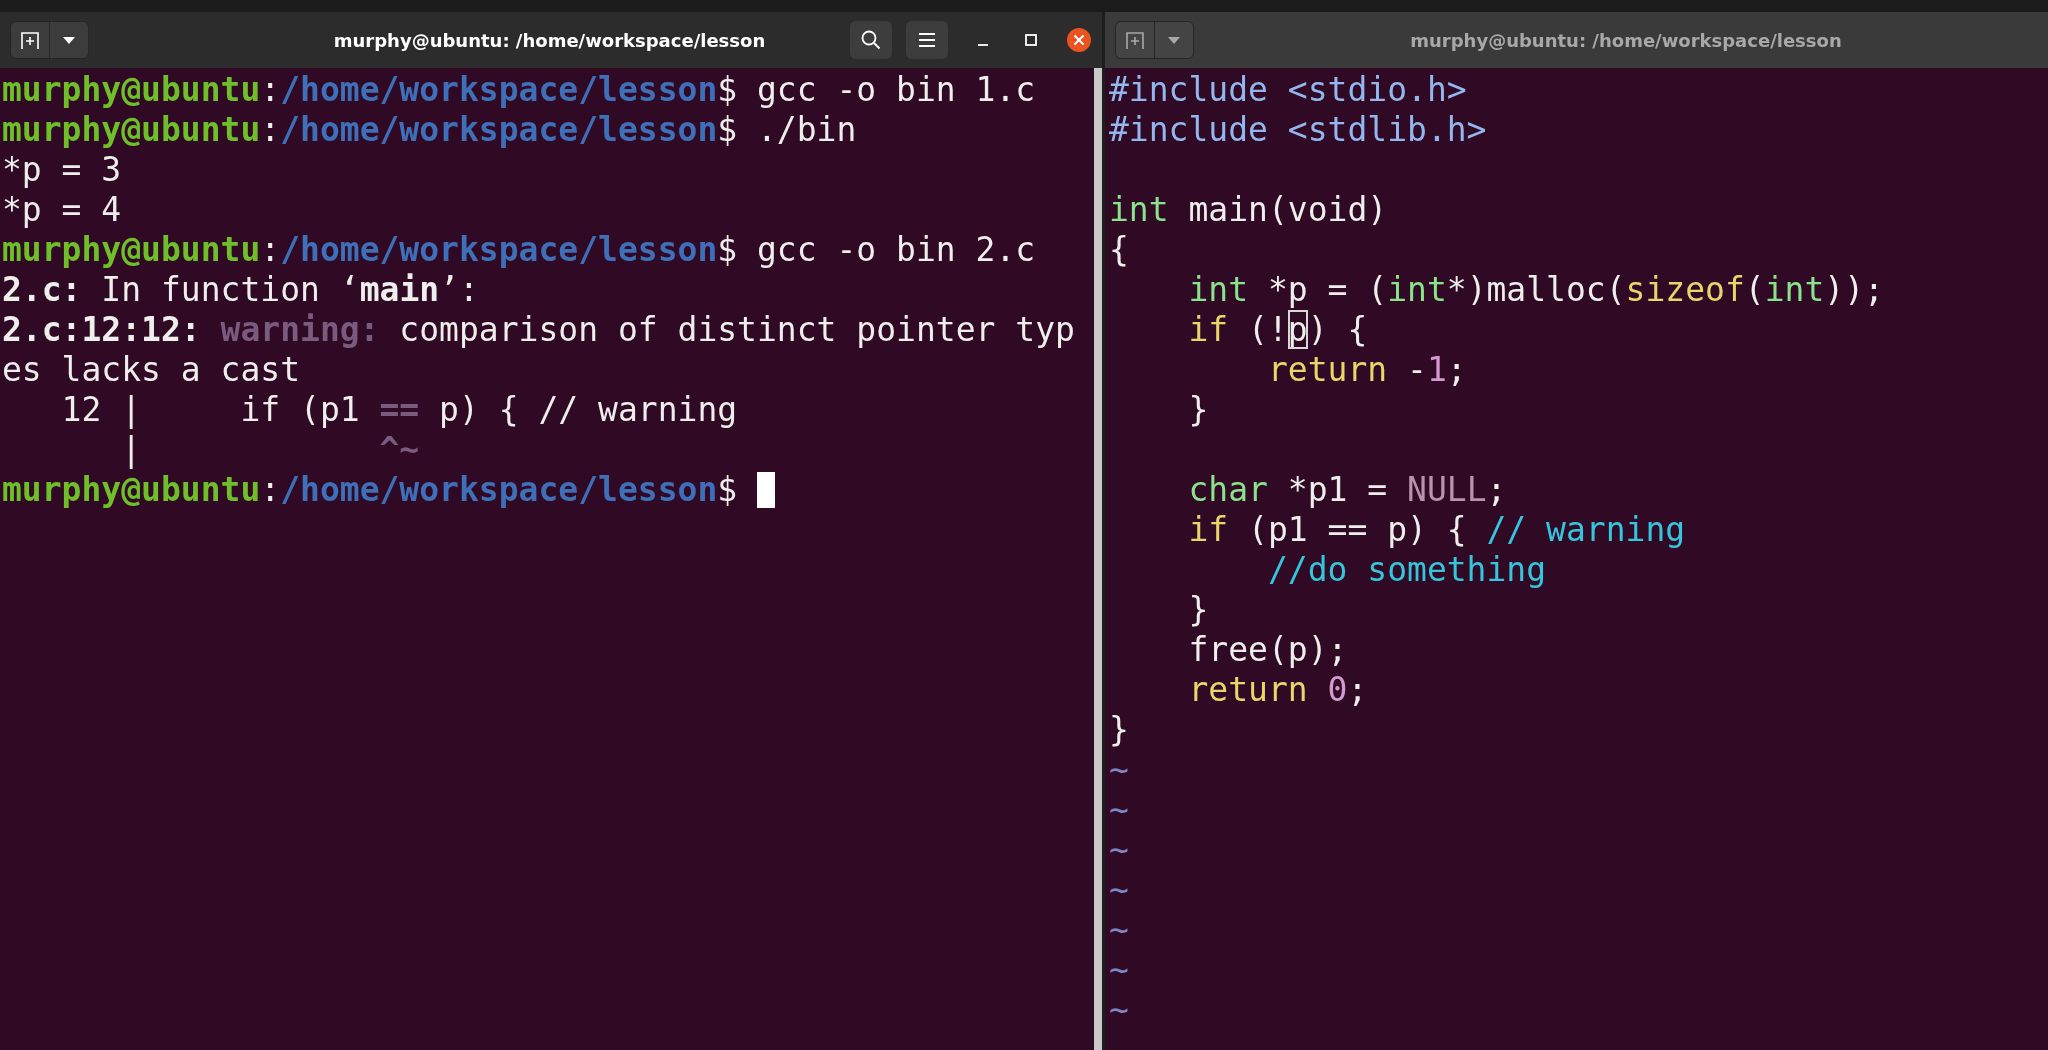  Describe the element at coordinates (62, 210) in the screenshot. I see `terminal-line: *p = 4` at that location.